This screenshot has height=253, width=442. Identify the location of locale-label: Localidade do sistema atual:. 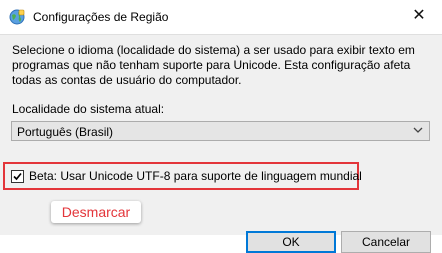
(88, 109).